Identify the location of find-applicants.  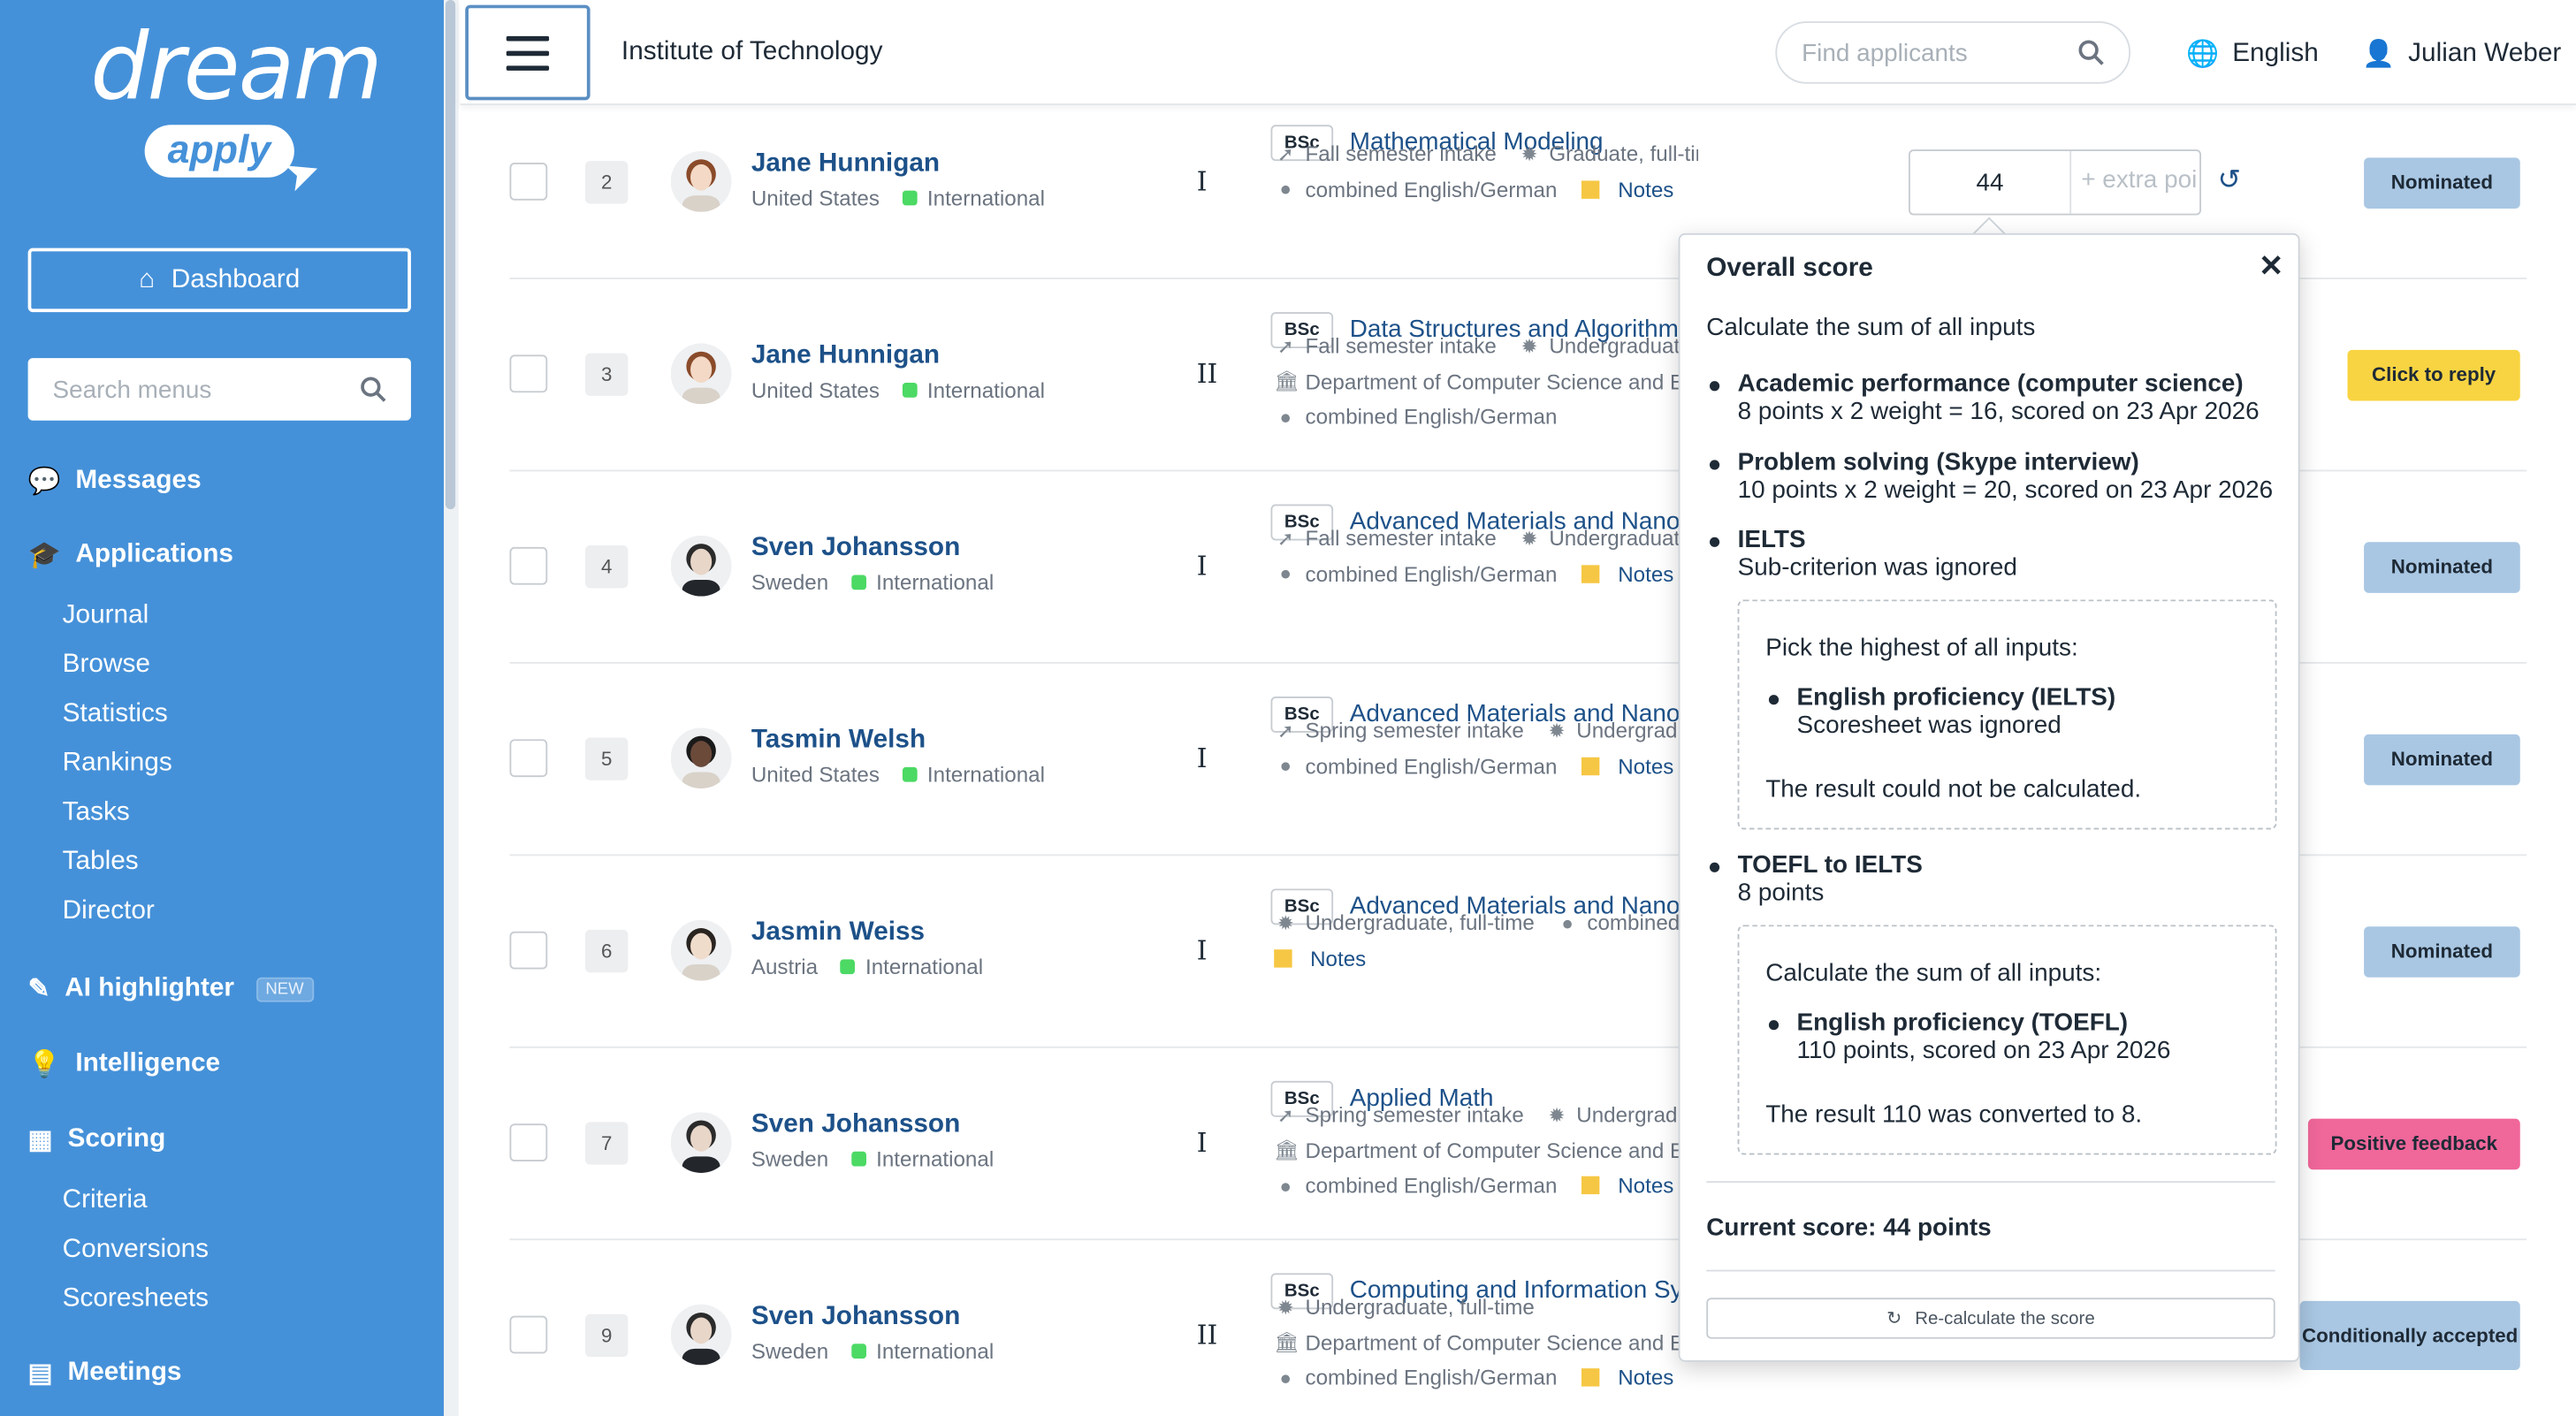
(1953, 53).